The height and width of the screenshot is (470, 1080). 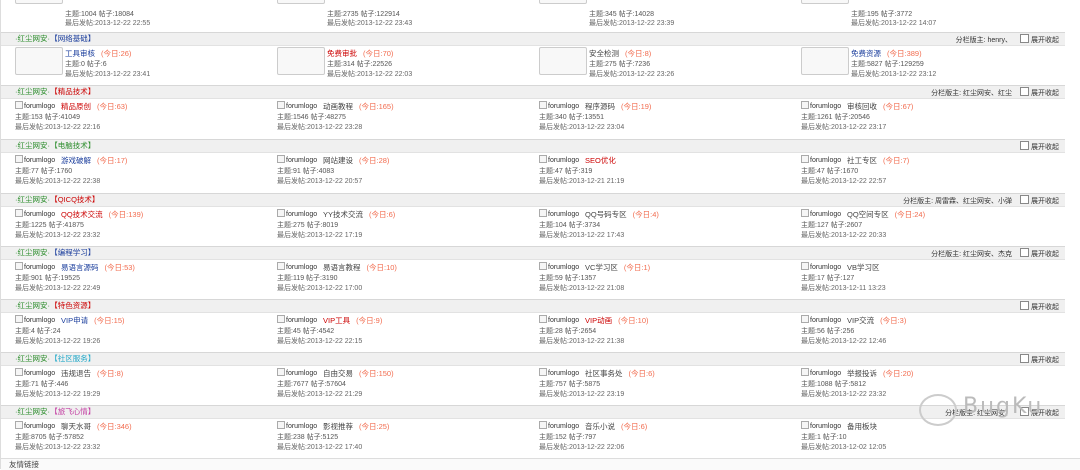 I want to click on forum-last-post: 最后发帖:2013-12-22 22:15, so click(x=319, y=341).